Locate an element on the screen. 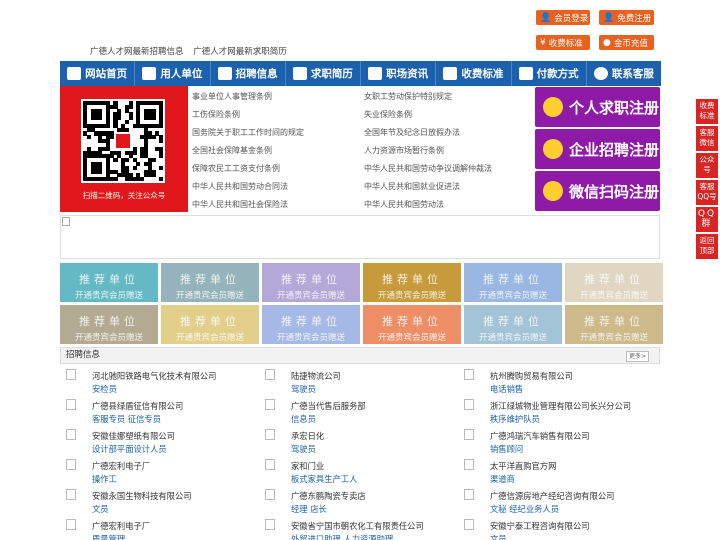 Image resolution: width=720 pixels, height=540 pixels. regulation-link: 人力资源市场暂行条例 is located at coordinates (404, 150).